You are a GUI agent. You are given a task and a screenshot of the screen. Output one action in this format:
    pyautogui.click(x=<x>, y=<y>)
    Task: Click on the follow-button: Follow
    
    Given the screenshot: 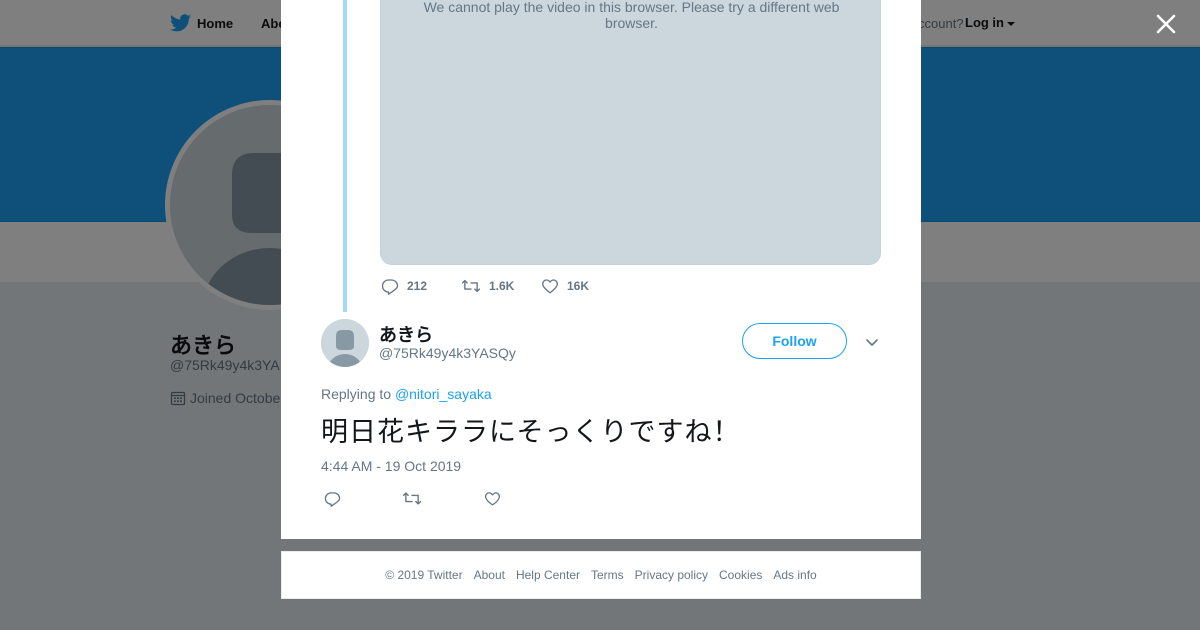 What is the action you would take?
    pyautogui.click(x=794, y=341)
    